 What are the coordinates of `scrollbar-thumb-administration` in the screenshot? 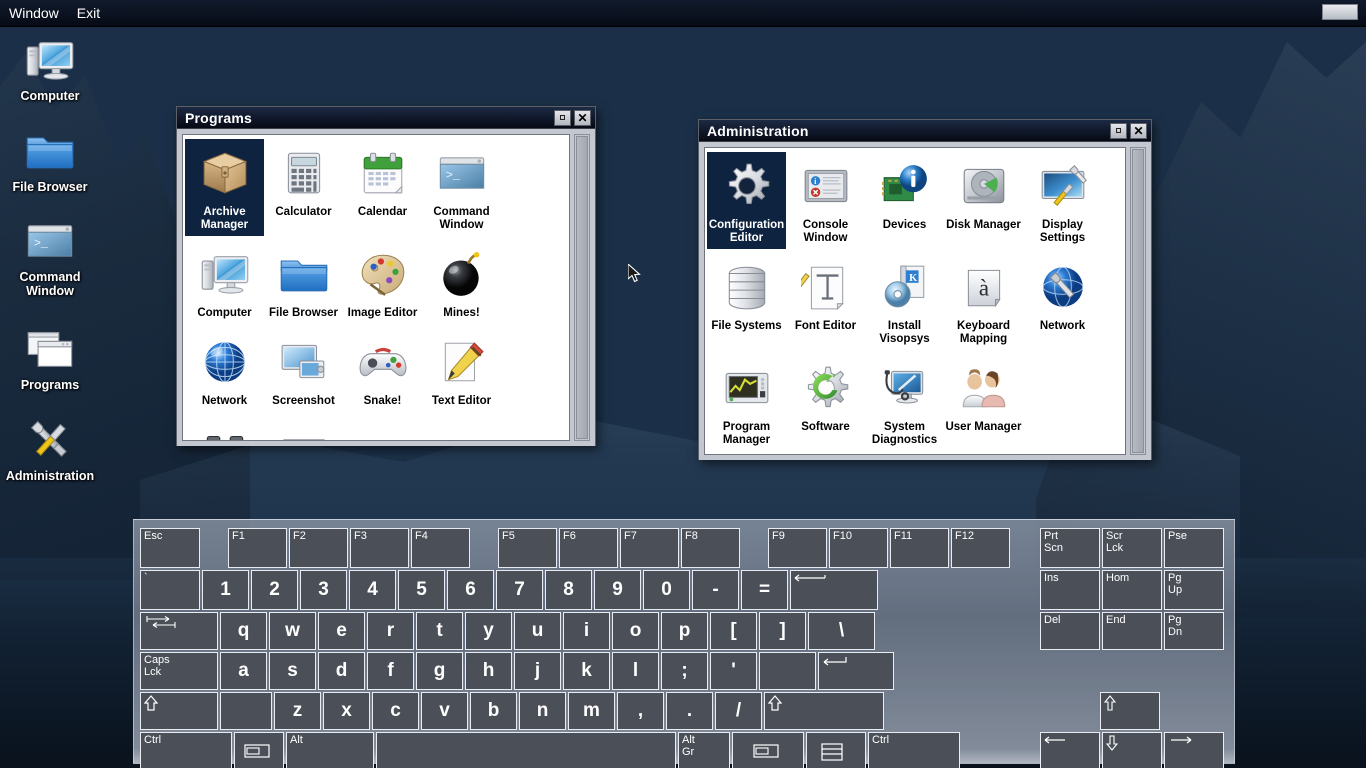 It's located at (1138, 301).